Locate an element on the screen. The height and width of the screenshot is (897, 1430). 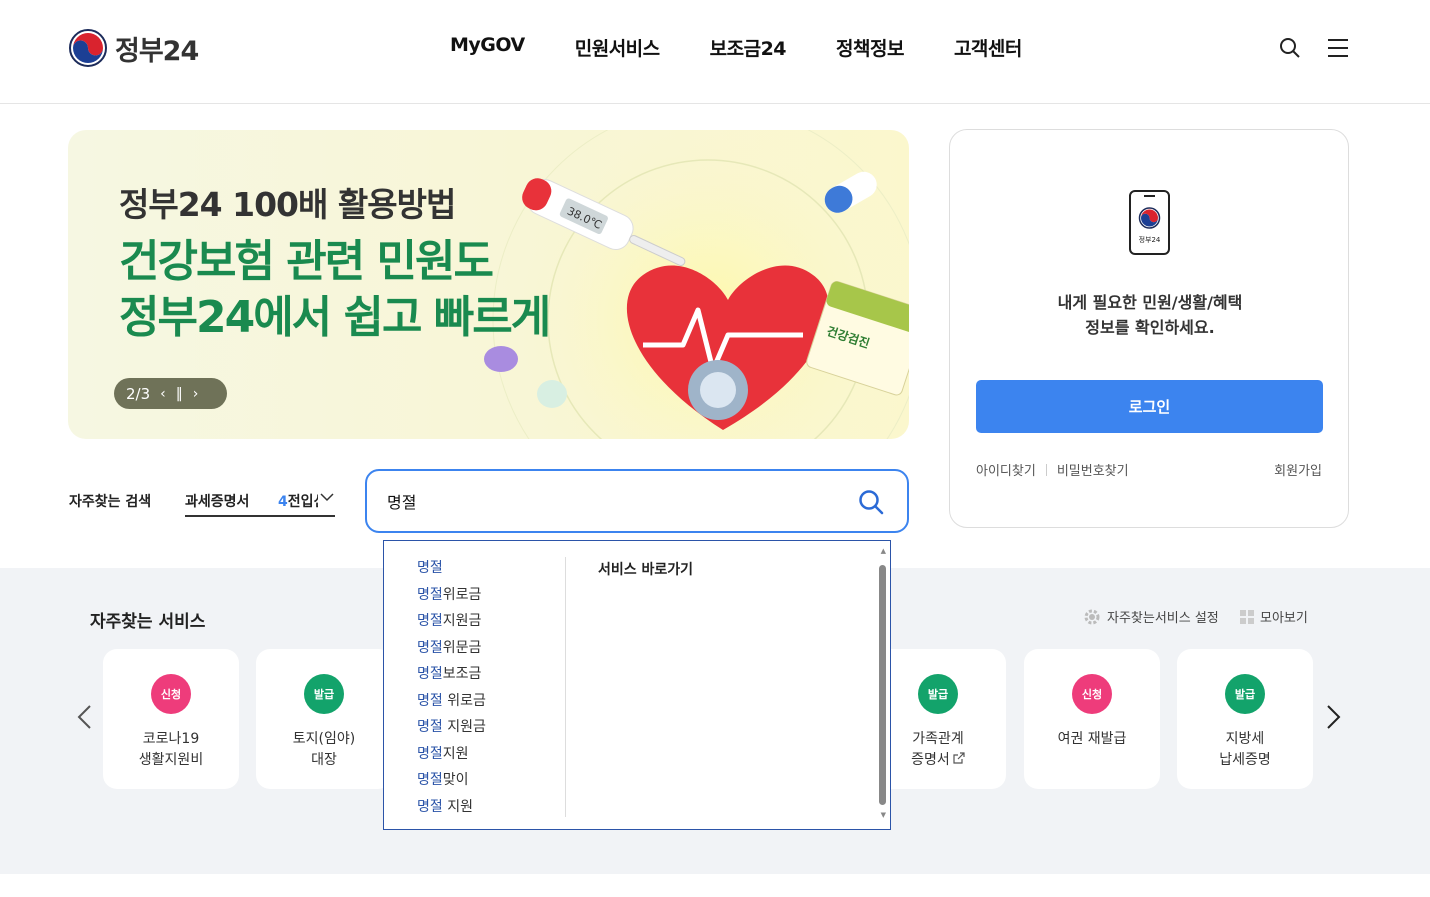
suggestion-item: 명절 is located at coordinates (451, 570).